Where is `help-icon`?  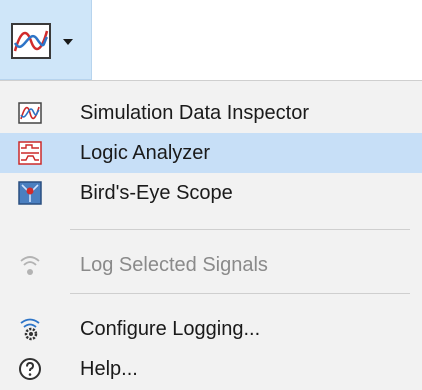
help-icon is located at coordinates (30, 369).